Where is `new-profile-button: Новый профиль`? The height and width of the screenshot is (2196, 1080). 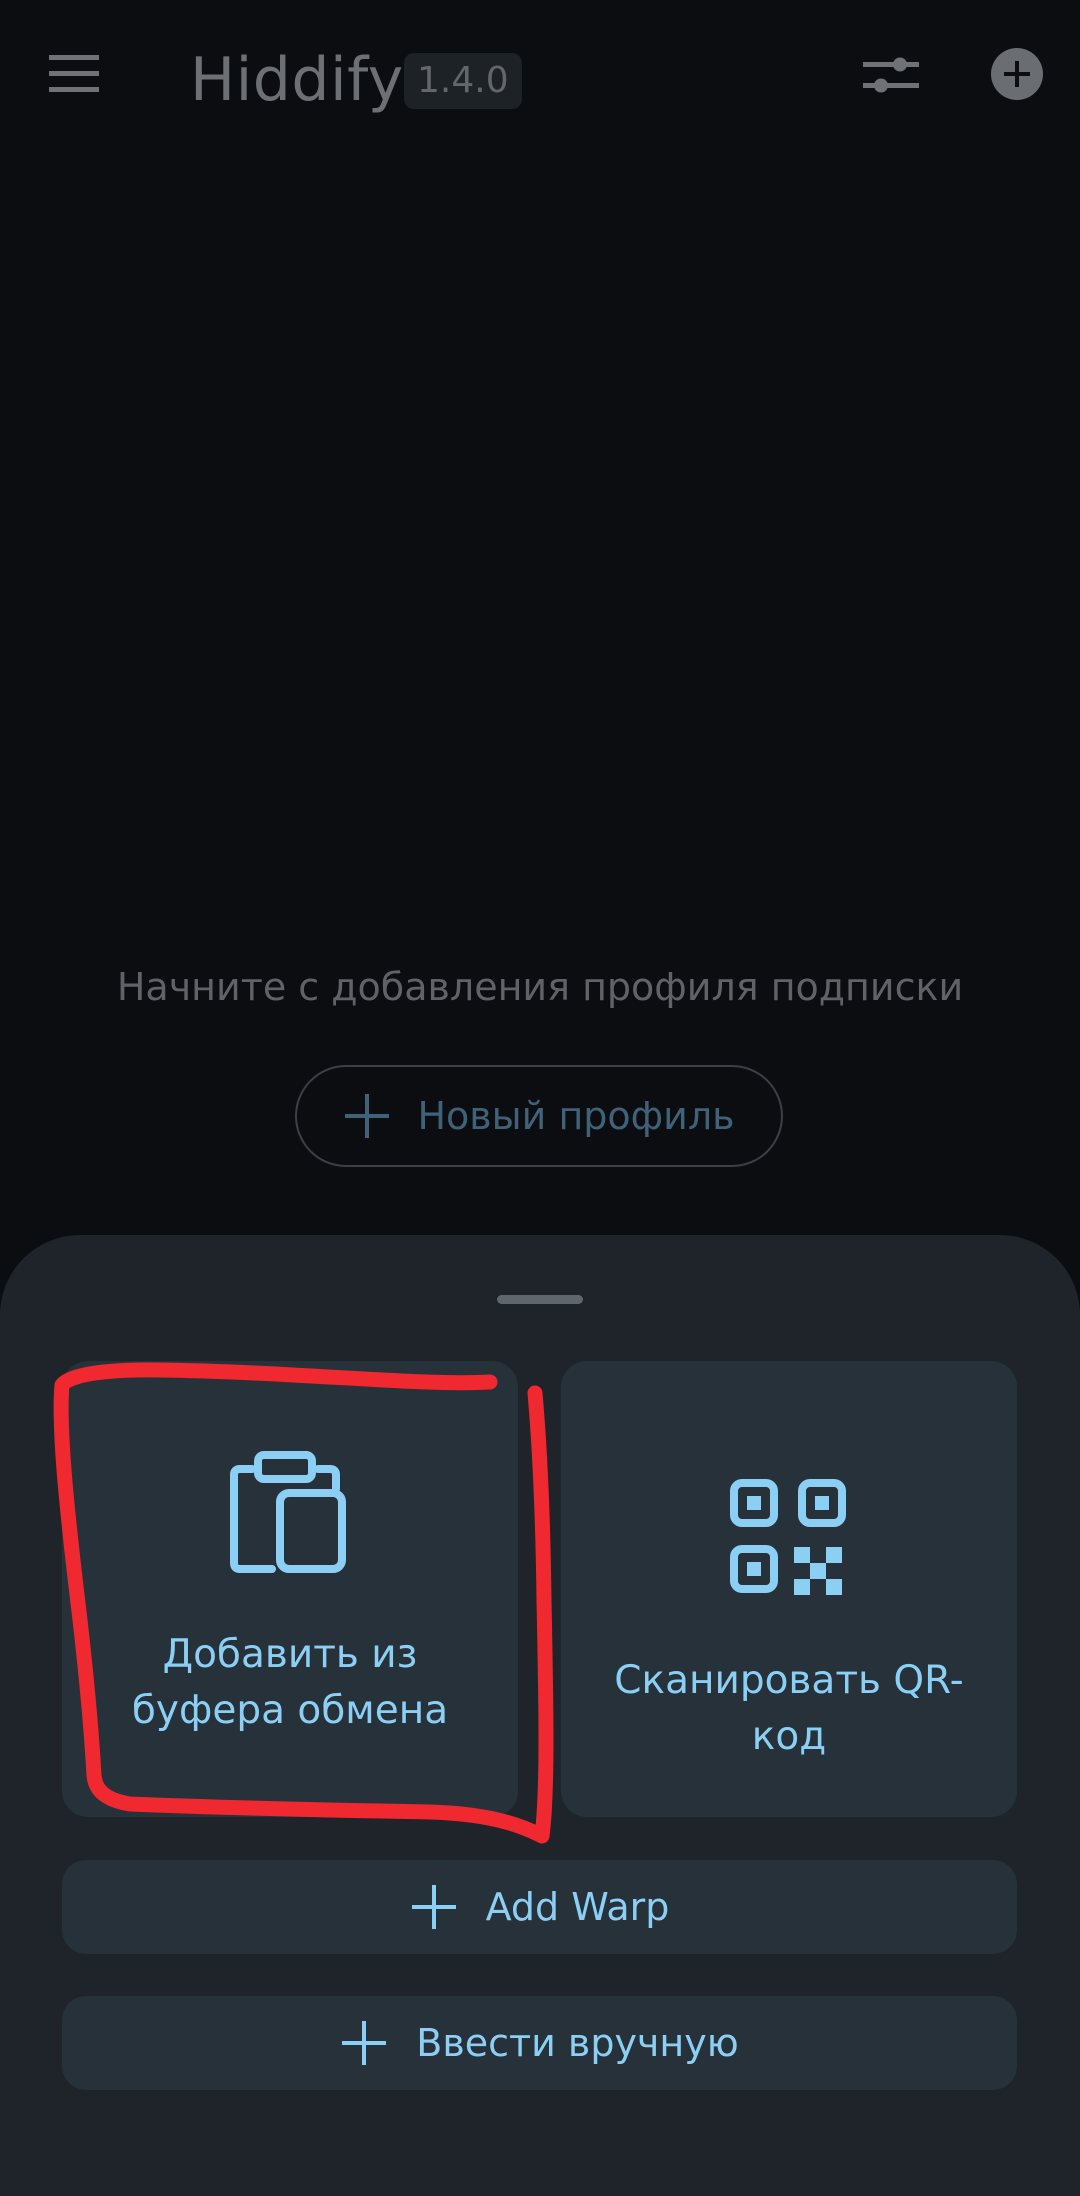 new-profile-button: Новый профиль is located at coordinates (539, 1116).